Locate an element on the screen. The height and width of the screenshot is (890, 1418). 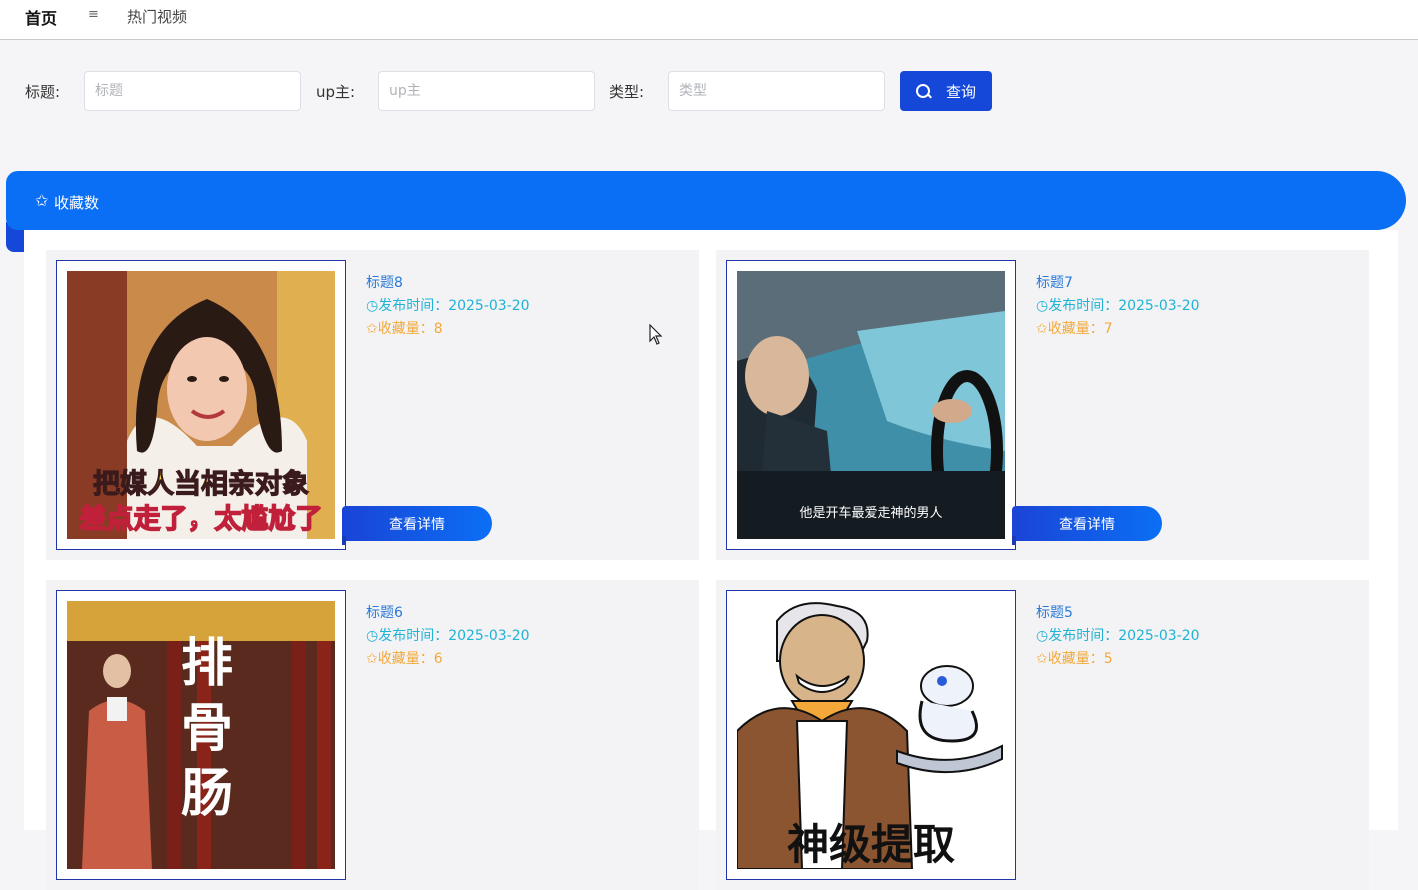
up-label: up主: is located at coordinates (336, 92).